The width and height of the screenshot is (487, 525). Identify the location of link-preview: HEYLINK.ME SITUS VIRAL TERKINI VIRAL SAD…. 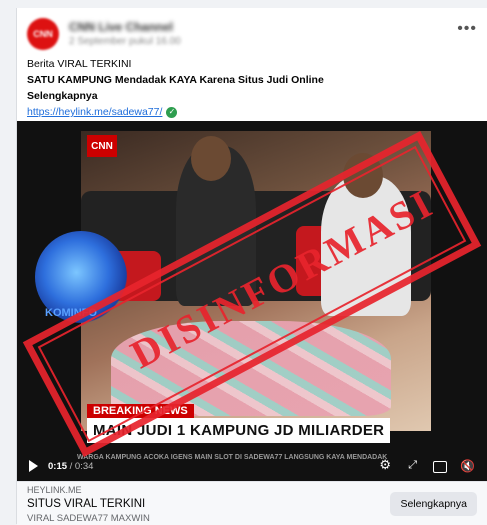
(252, 503).